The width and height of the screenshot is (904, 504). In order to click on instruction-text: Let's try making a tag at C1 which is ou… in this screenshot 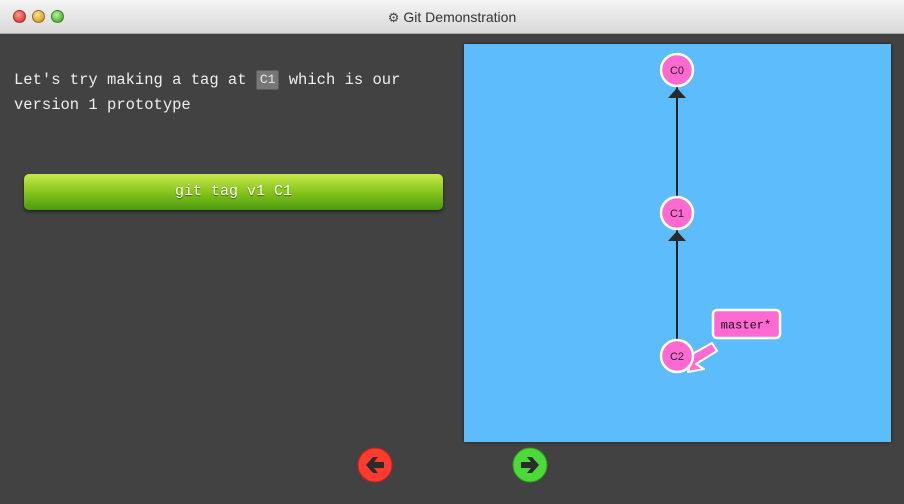, I will do `click(229, 93)`.